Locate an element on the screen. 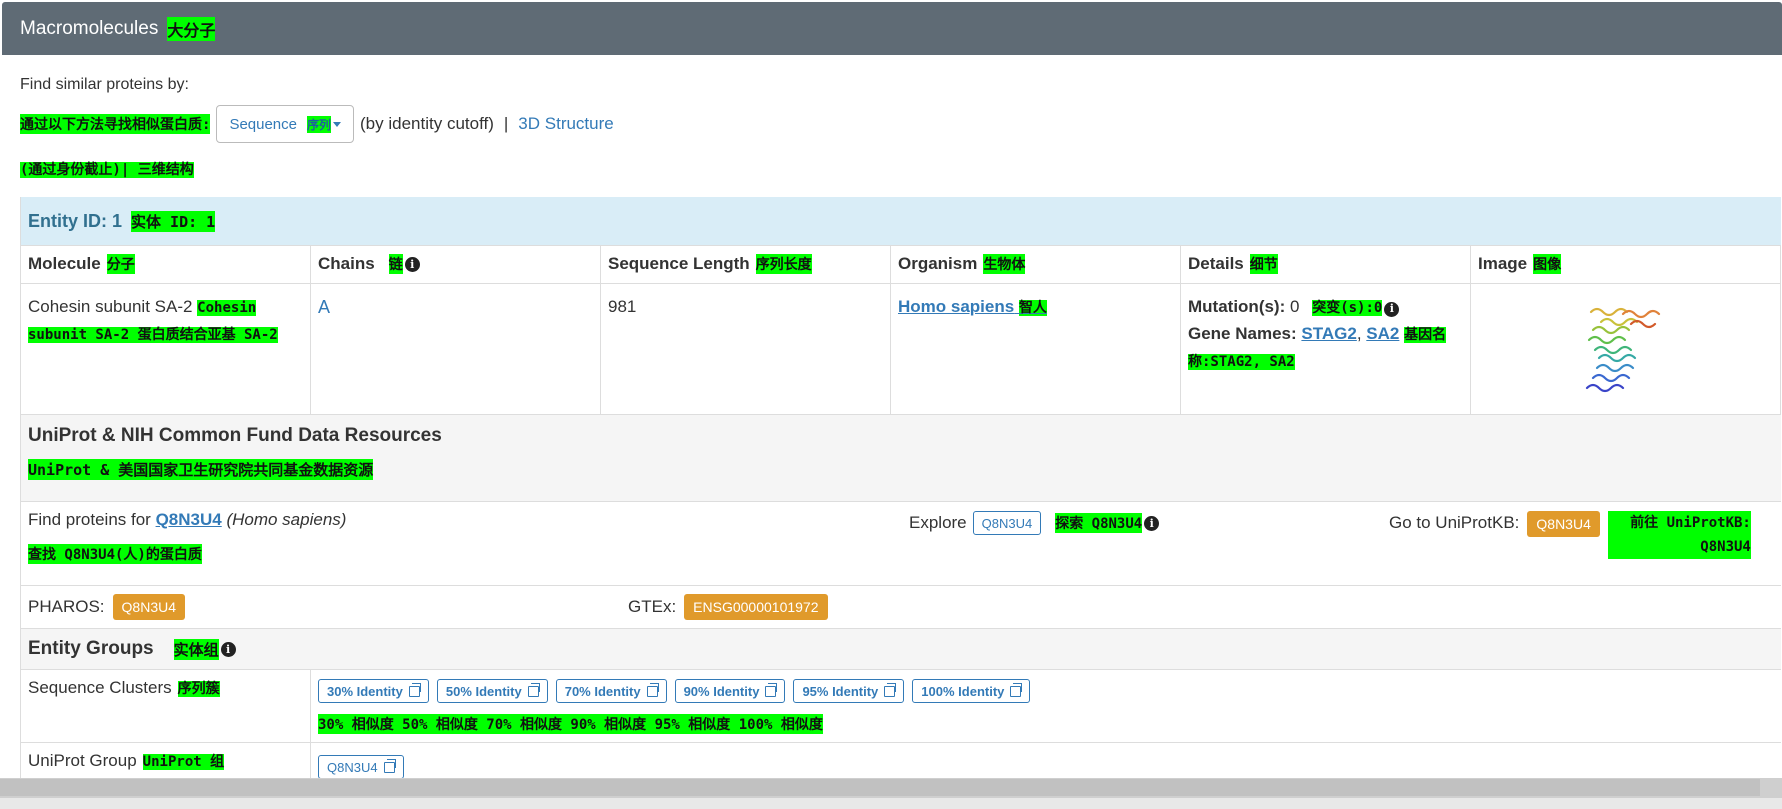 The image size is (1782, 809). panel-title-zh: 大分子 is located at coordinates (191, 28).